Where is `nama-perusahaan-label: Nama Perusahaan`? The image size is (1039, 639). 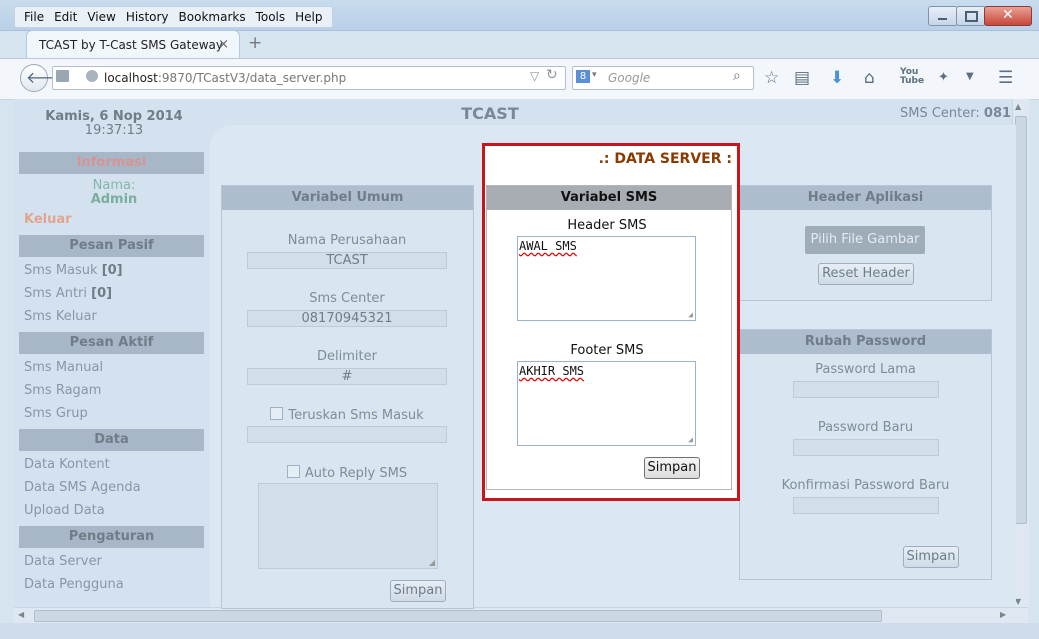
nama-perusahaan-label: Nama Perusahaan is located at coordinates (347, 240).